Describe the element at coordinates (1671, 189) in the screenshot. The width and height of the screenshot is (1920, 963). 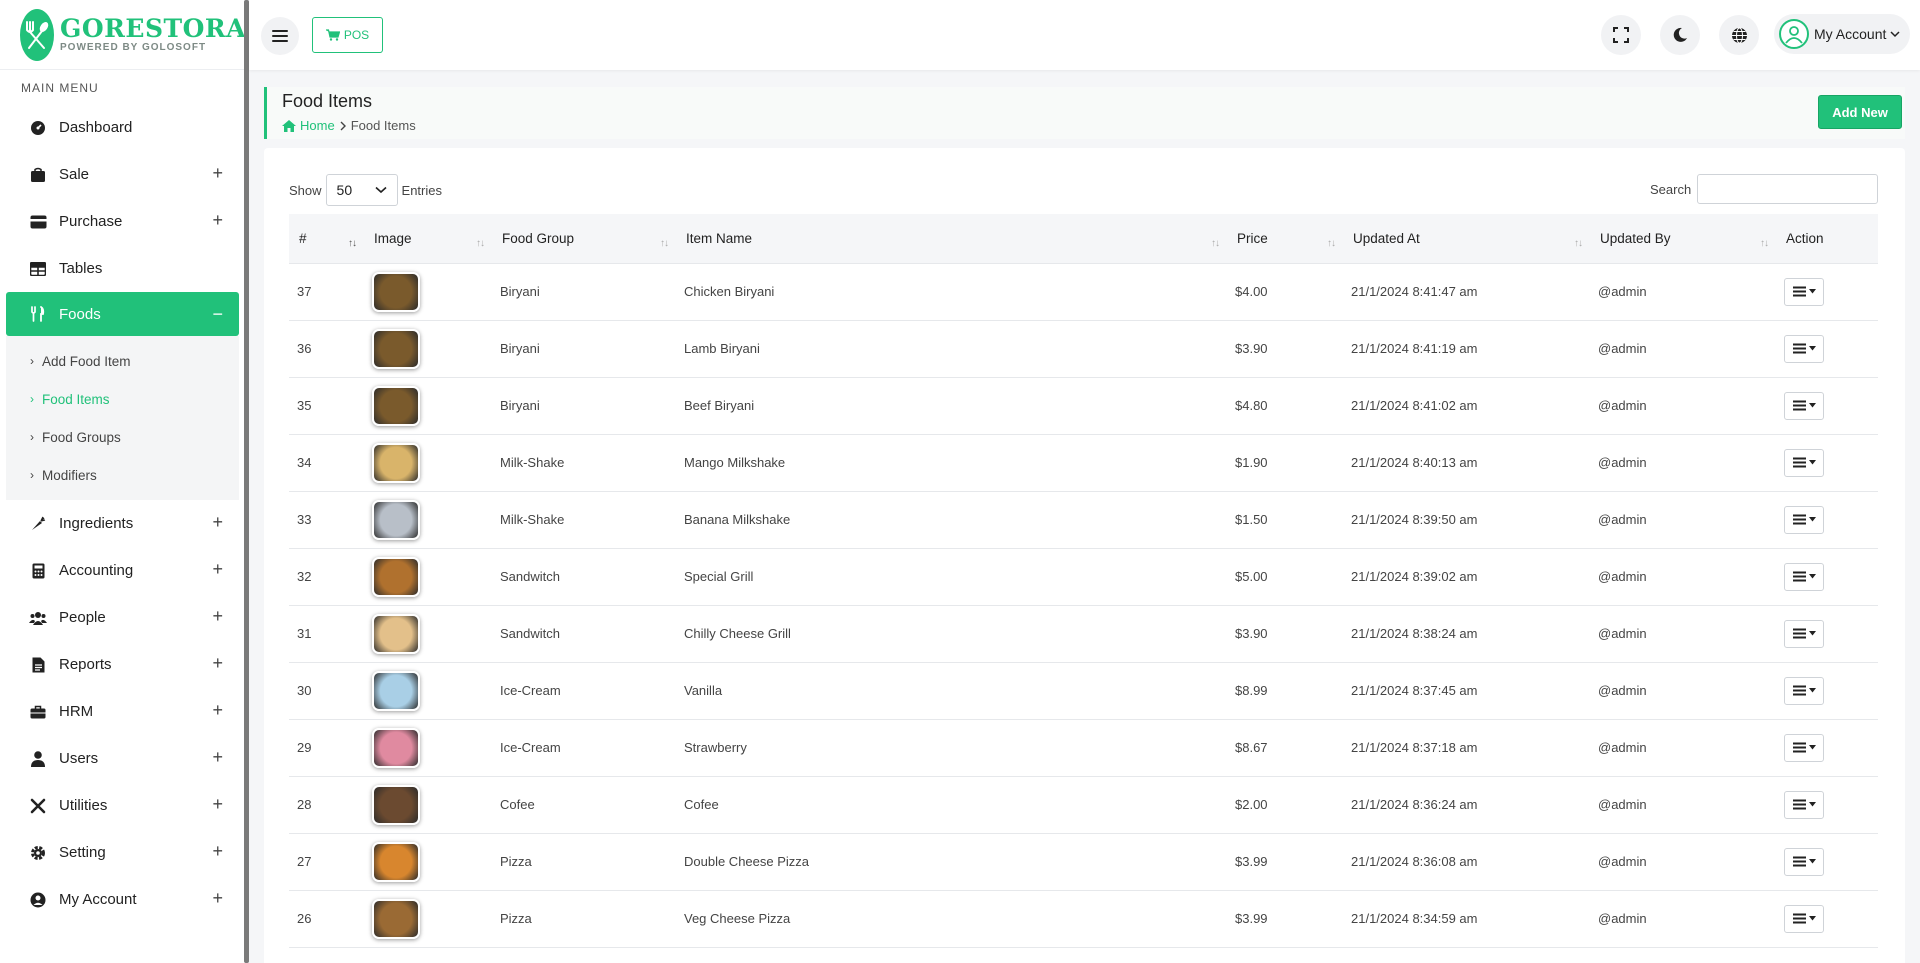
I see `search-label: Search` at that location.